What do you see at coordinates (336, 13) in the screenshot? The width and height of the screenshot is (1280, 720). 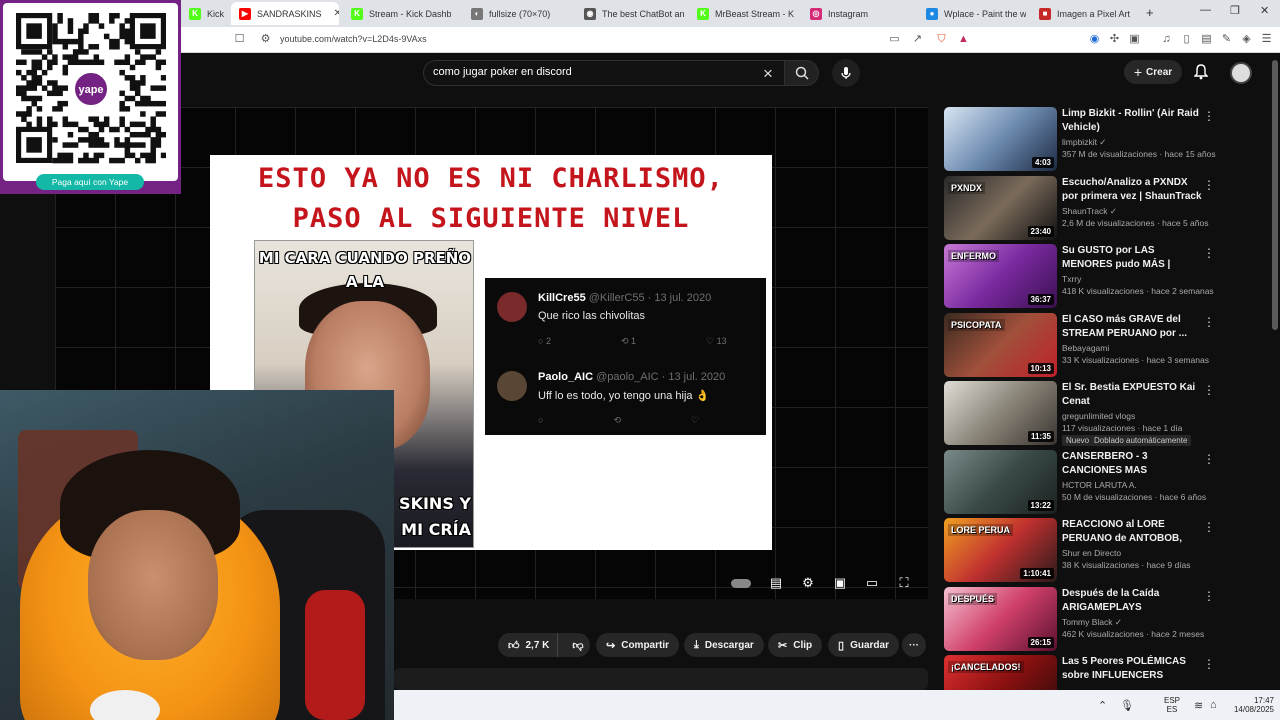 I see `tab-close-icon: ✕` at bounding box center [336, 13].